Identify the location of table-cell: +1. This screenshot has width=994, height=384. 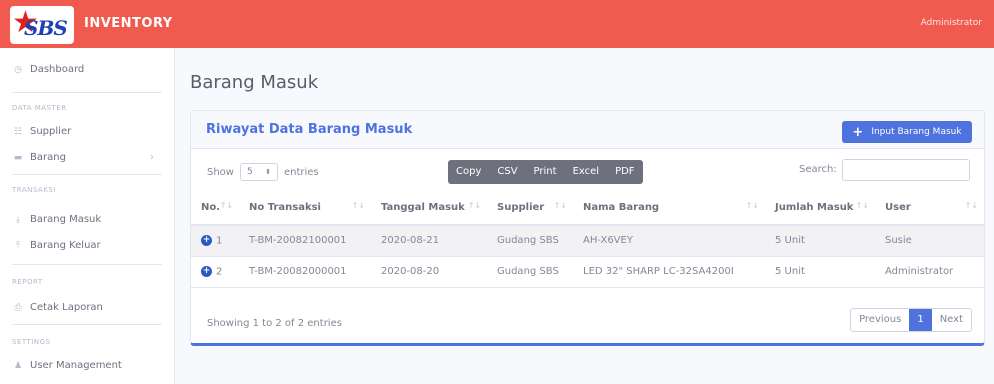
(215, 241).